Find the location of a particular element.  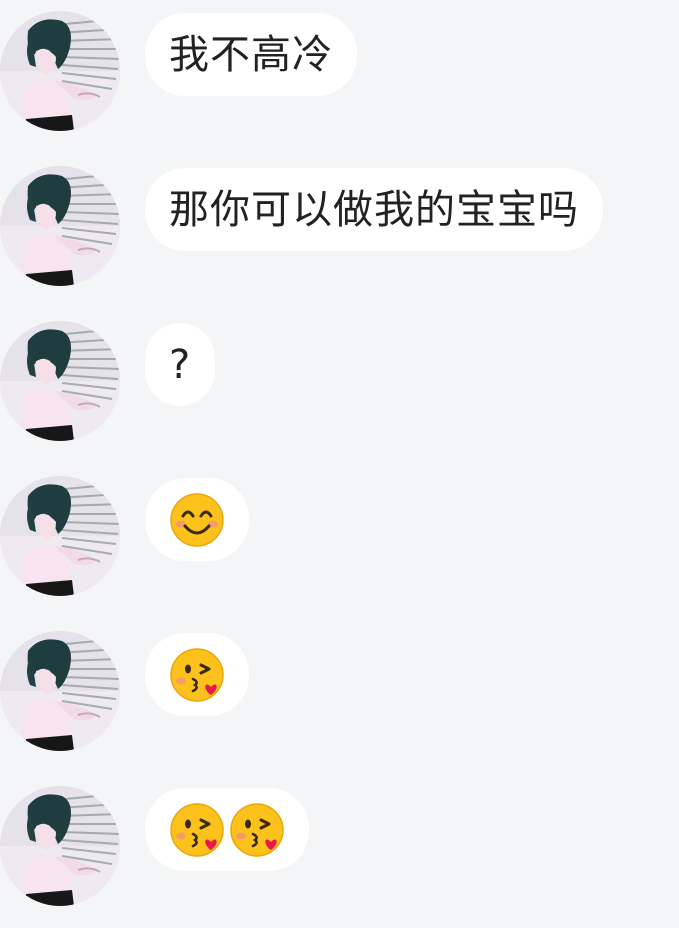

message-text: 我不高冷 is located at coordinates (251, 54).